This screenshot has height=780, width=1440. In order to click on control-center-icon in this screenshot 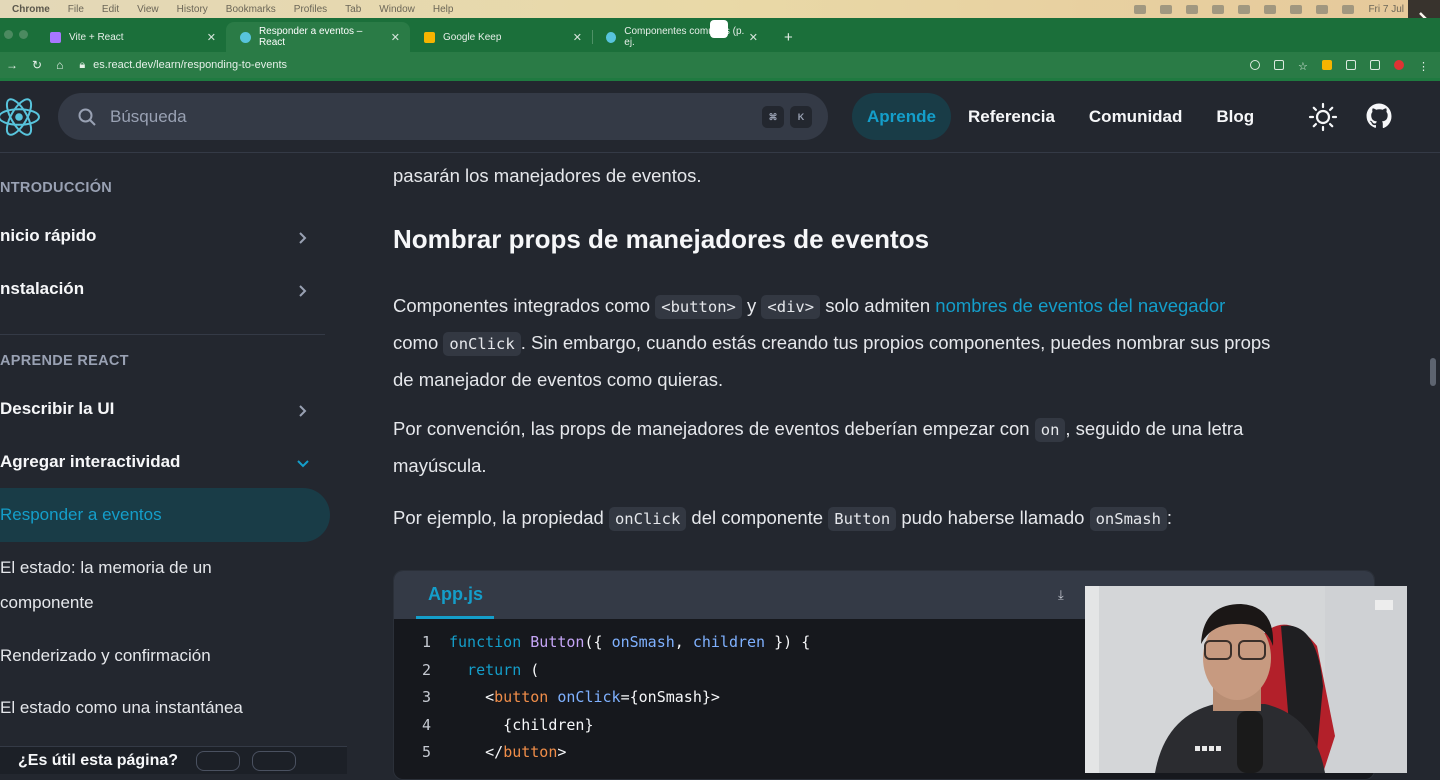, I will do `click(1348, 9)`.